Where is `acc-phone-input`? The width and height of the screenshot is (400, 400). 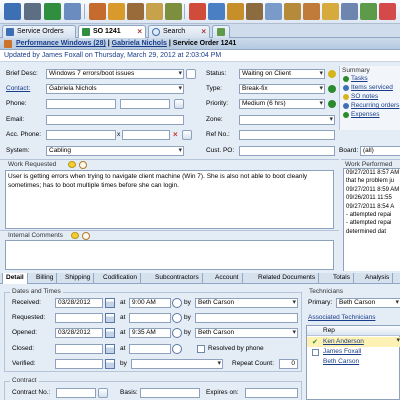 acc-phone-input is located at coordinates (81, 135).